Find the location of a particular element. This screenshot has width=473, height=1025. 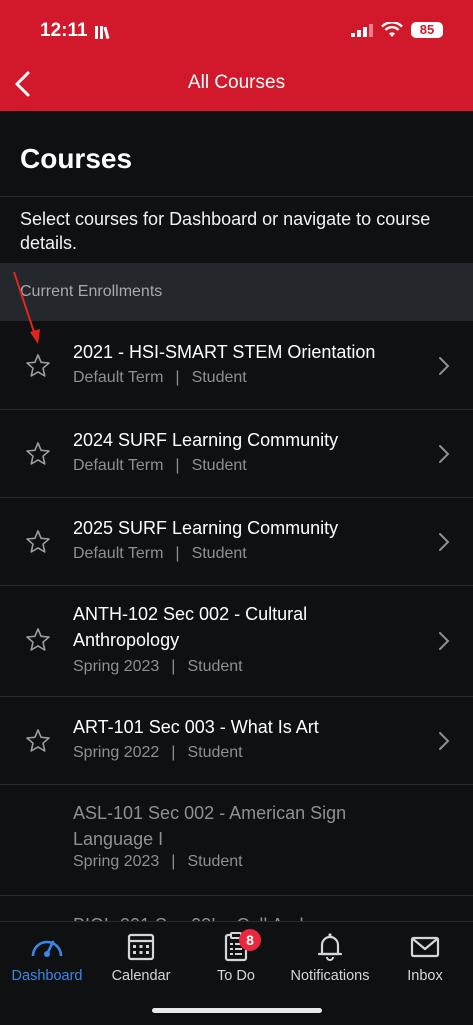

calendar-icon is located at coordinates (141, 947).